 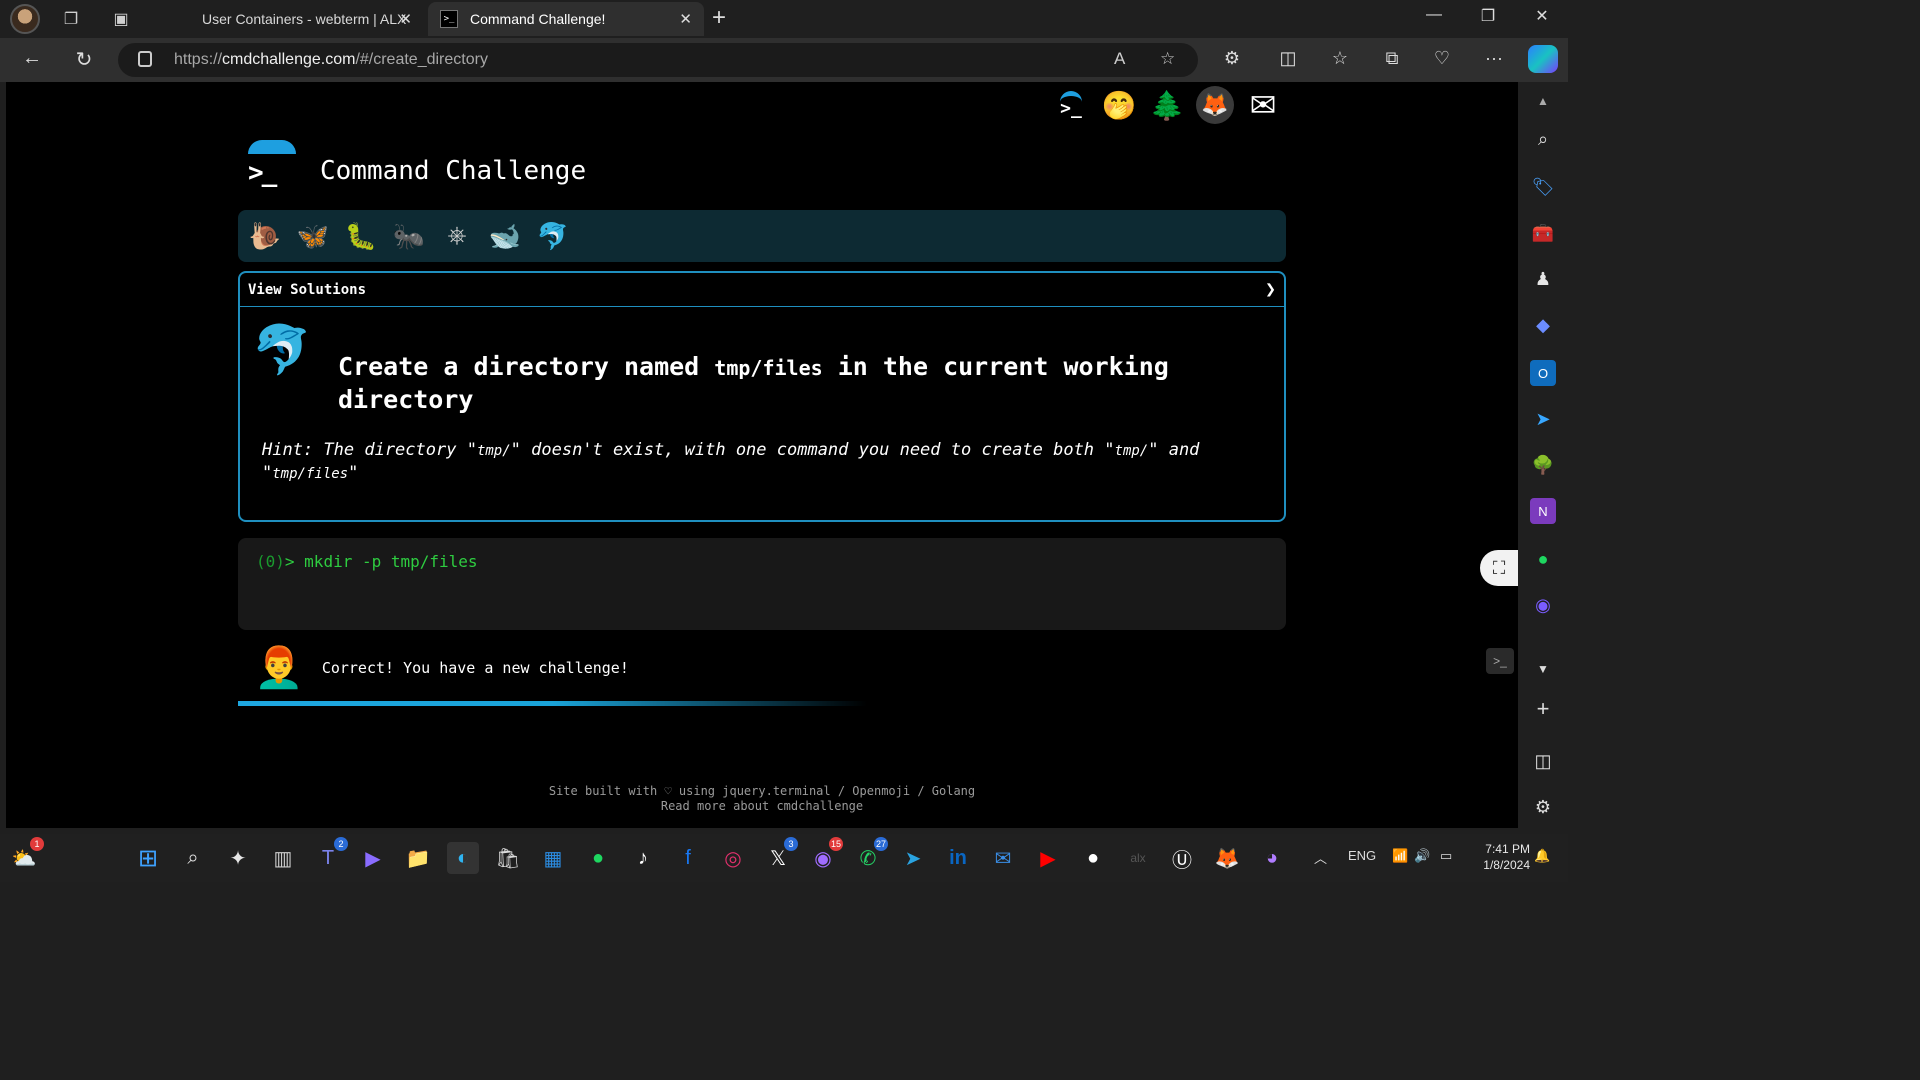 What do you see at coordinates (1543, 325) in the screenshot?
I see `microsoft365-icon: ◆` at bounding box center [1543, 325].